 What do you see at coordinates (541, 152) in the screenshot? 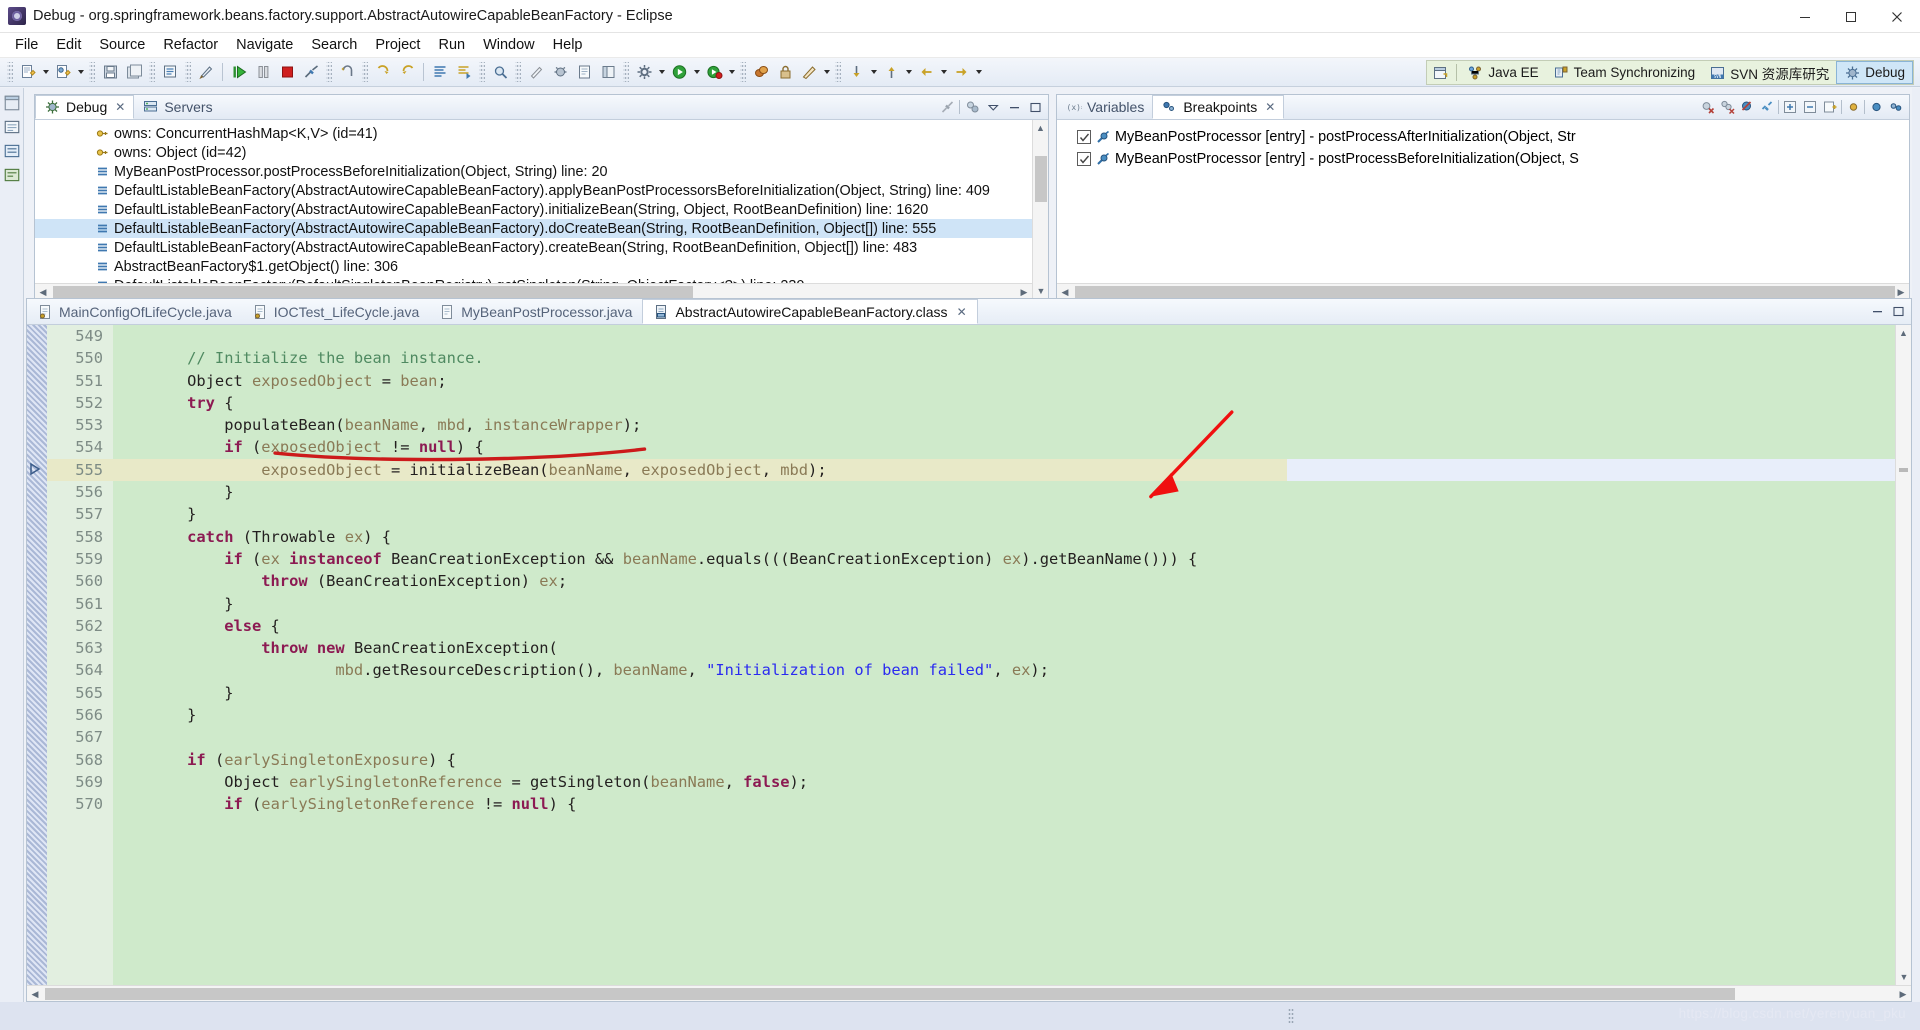
I see `stack-frame-row: owns: Object (id=42)` at bounding box center [541, 152].